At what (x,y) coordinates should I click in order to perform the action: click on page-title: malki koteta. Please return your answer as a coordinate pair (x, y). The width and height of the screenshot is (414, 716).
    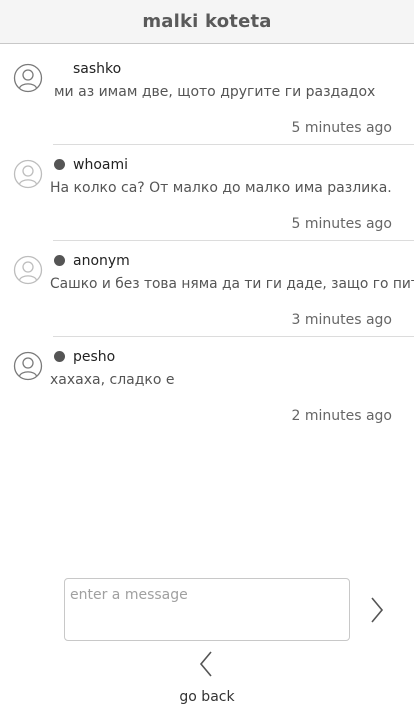
    Looking at the image, I should click on (207, 21).